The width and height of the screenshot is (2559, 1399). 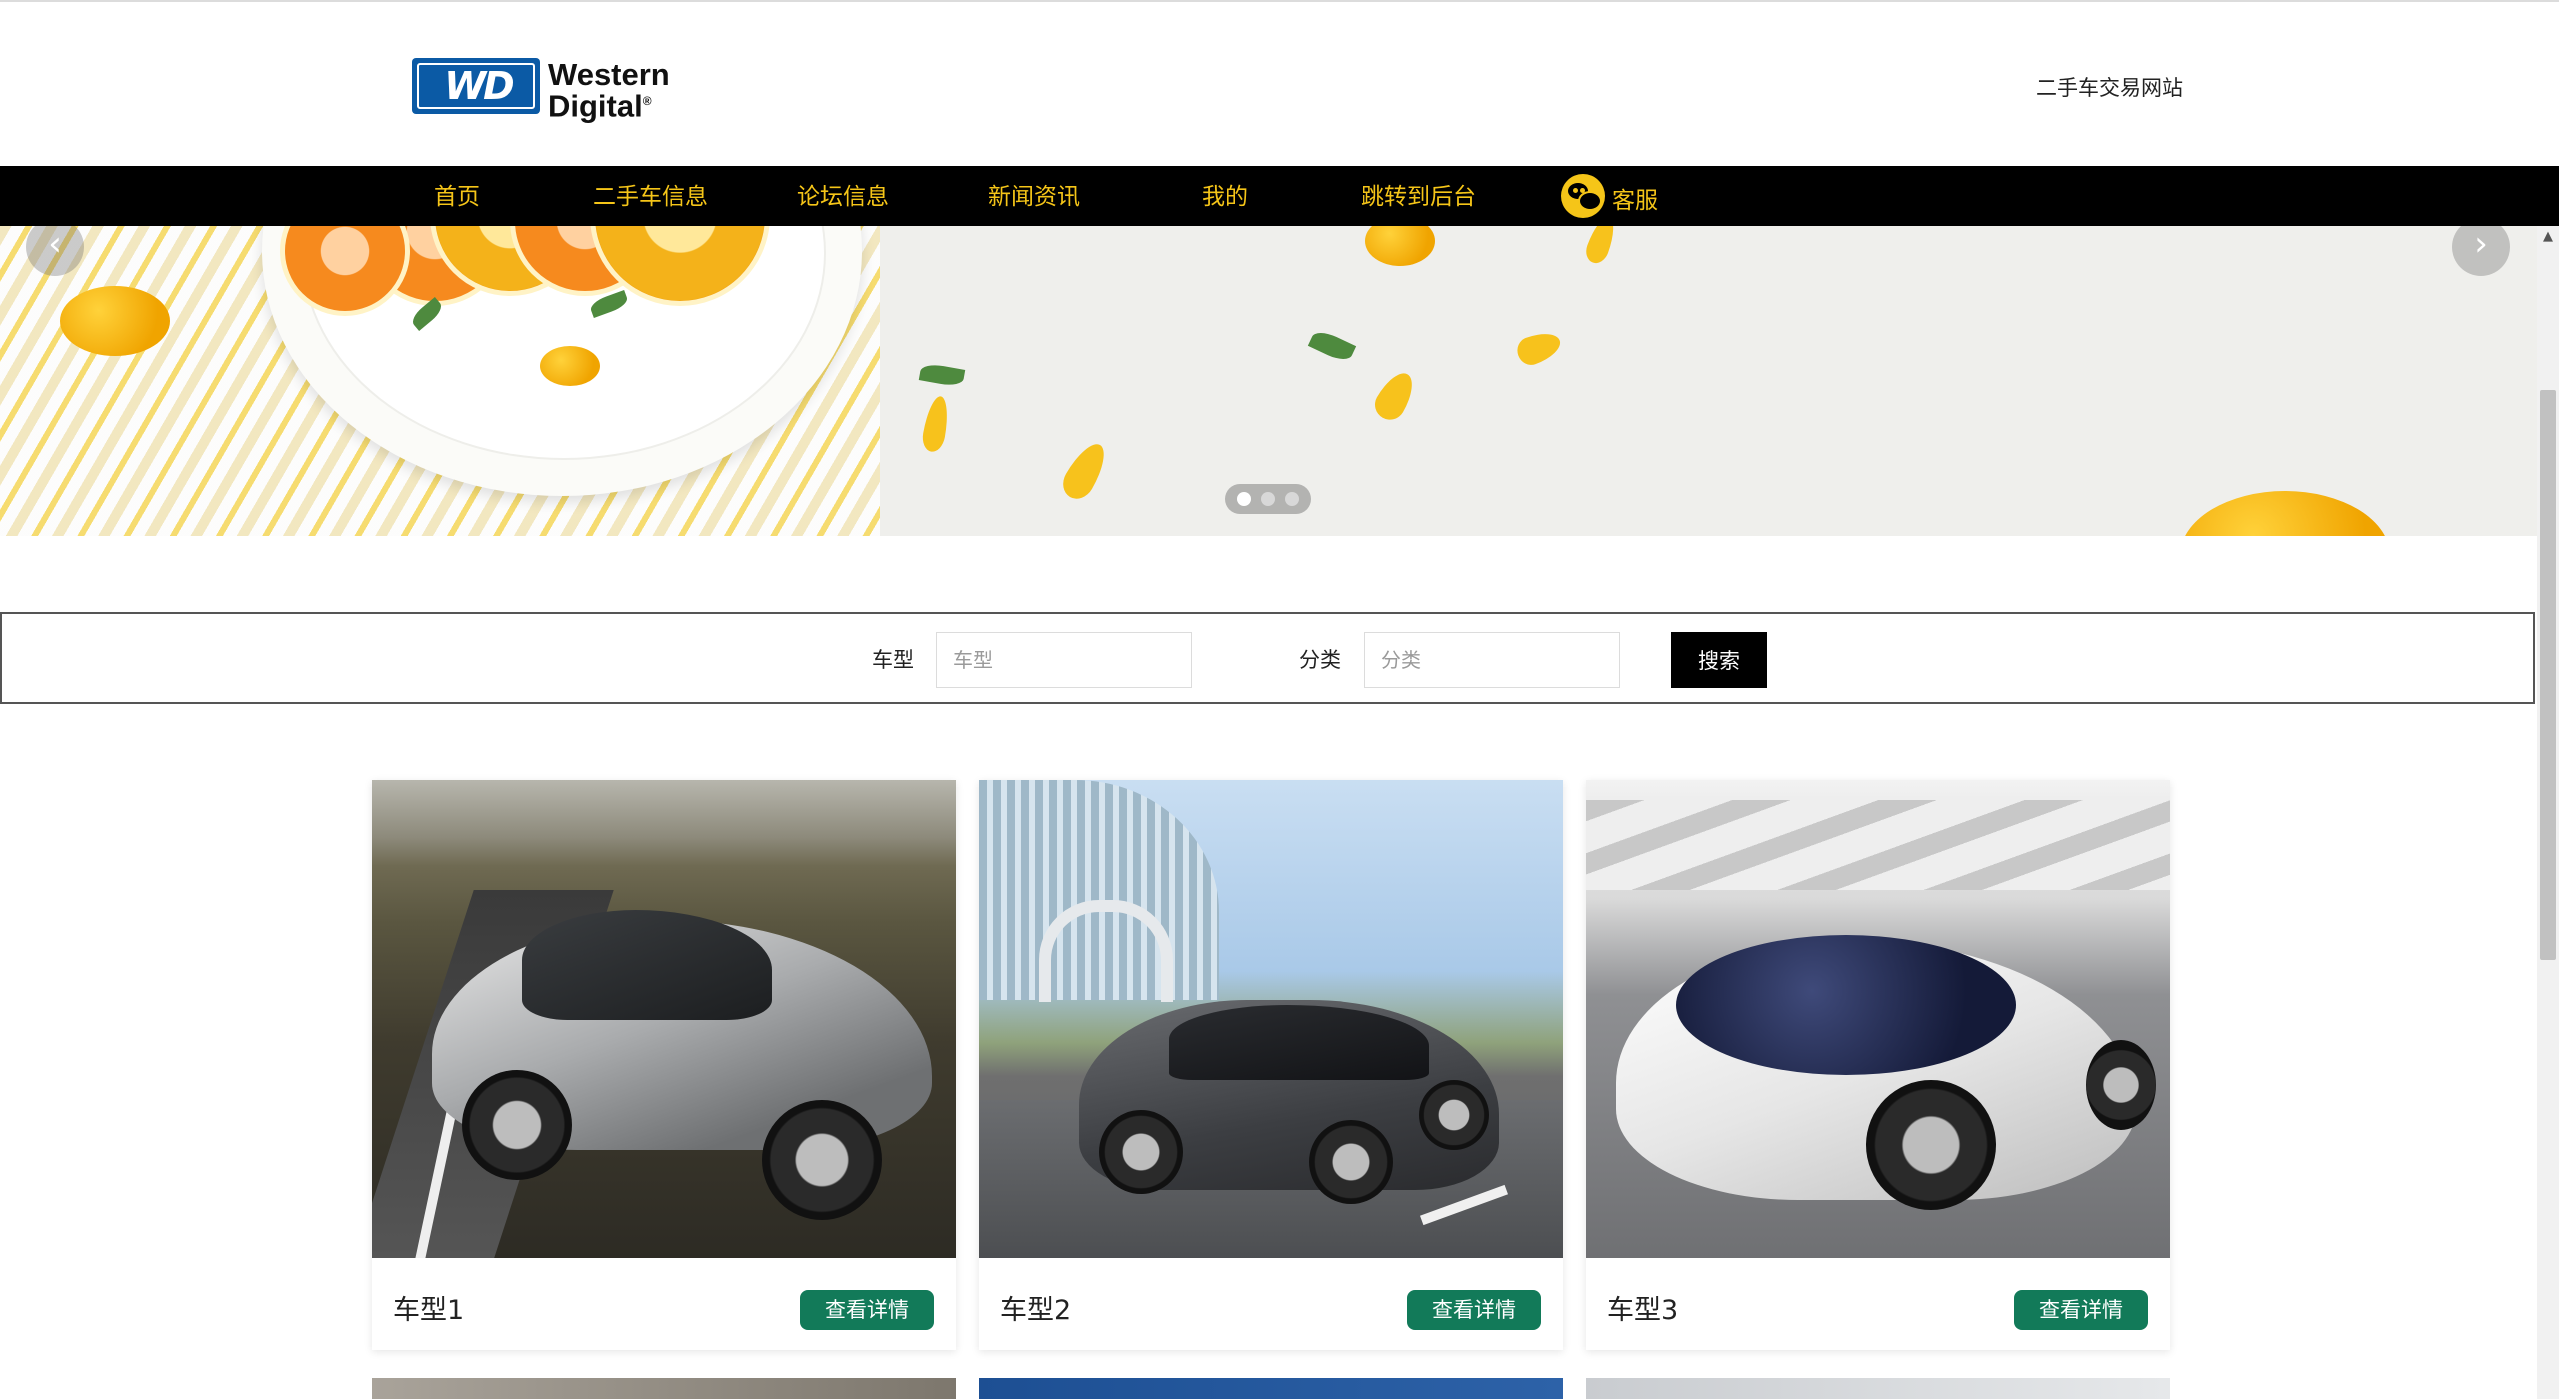 What do you see at coordinates (1320, 660) in the screenshot?
I see `category-label: 分类` at bounding box center [1320, 660].